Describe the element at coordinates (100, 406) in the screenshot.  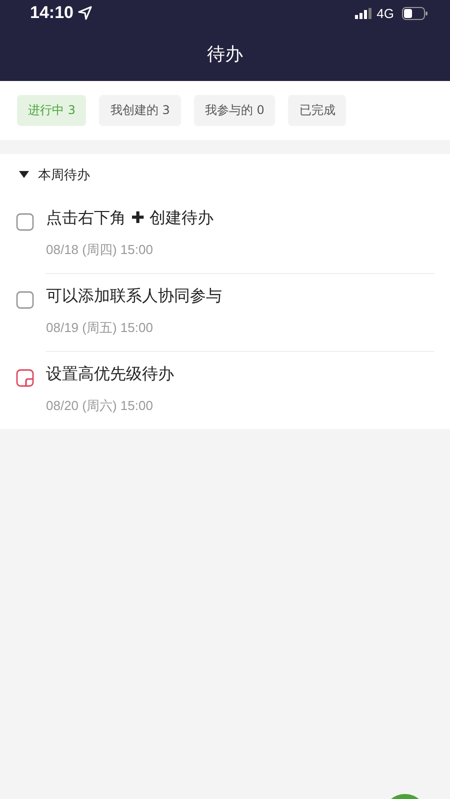
I see `task-due-date: 08/20 (周六) 15:00` at that location.